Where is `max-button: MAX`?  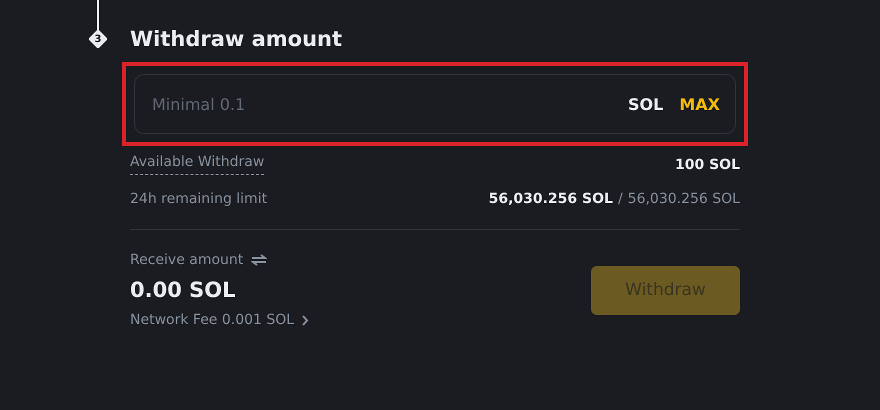
max-button: MAX is located at coordinates (699, 104).